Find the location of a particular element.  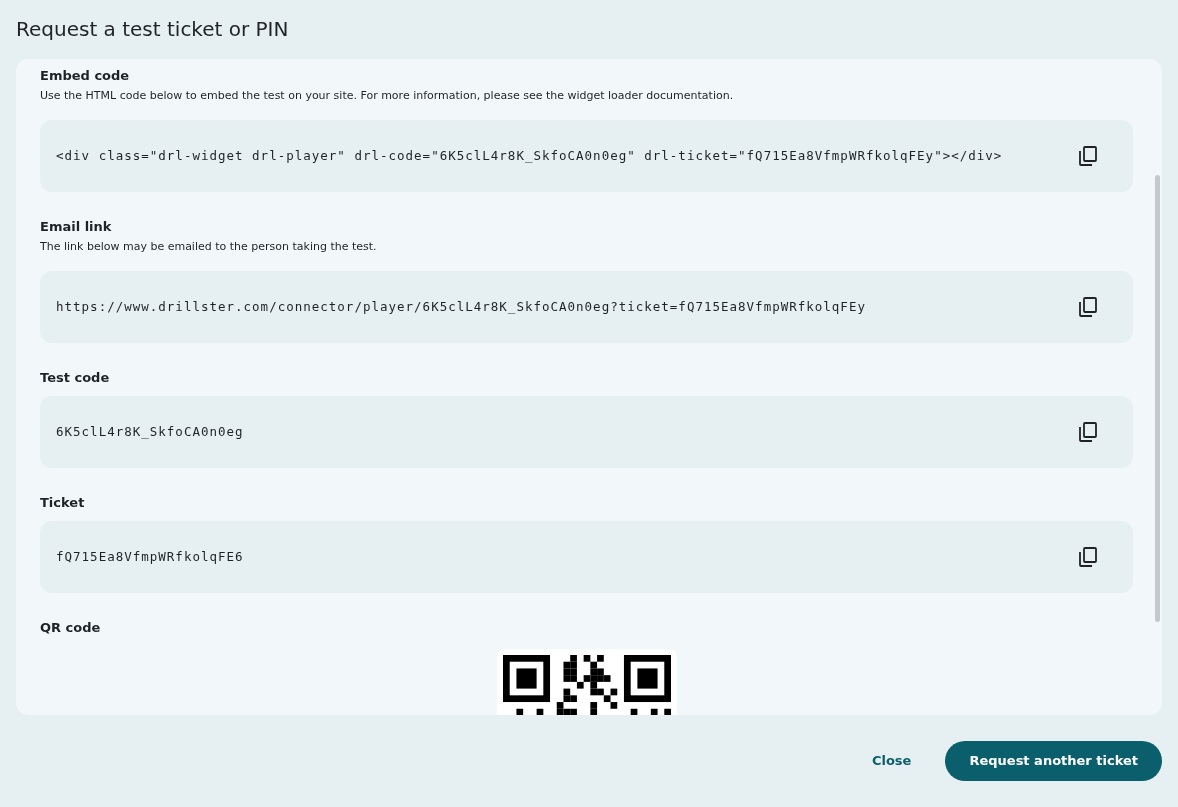

section-description: The link below may be emailed to the person taking the test. is located at coordinates (208, 247).